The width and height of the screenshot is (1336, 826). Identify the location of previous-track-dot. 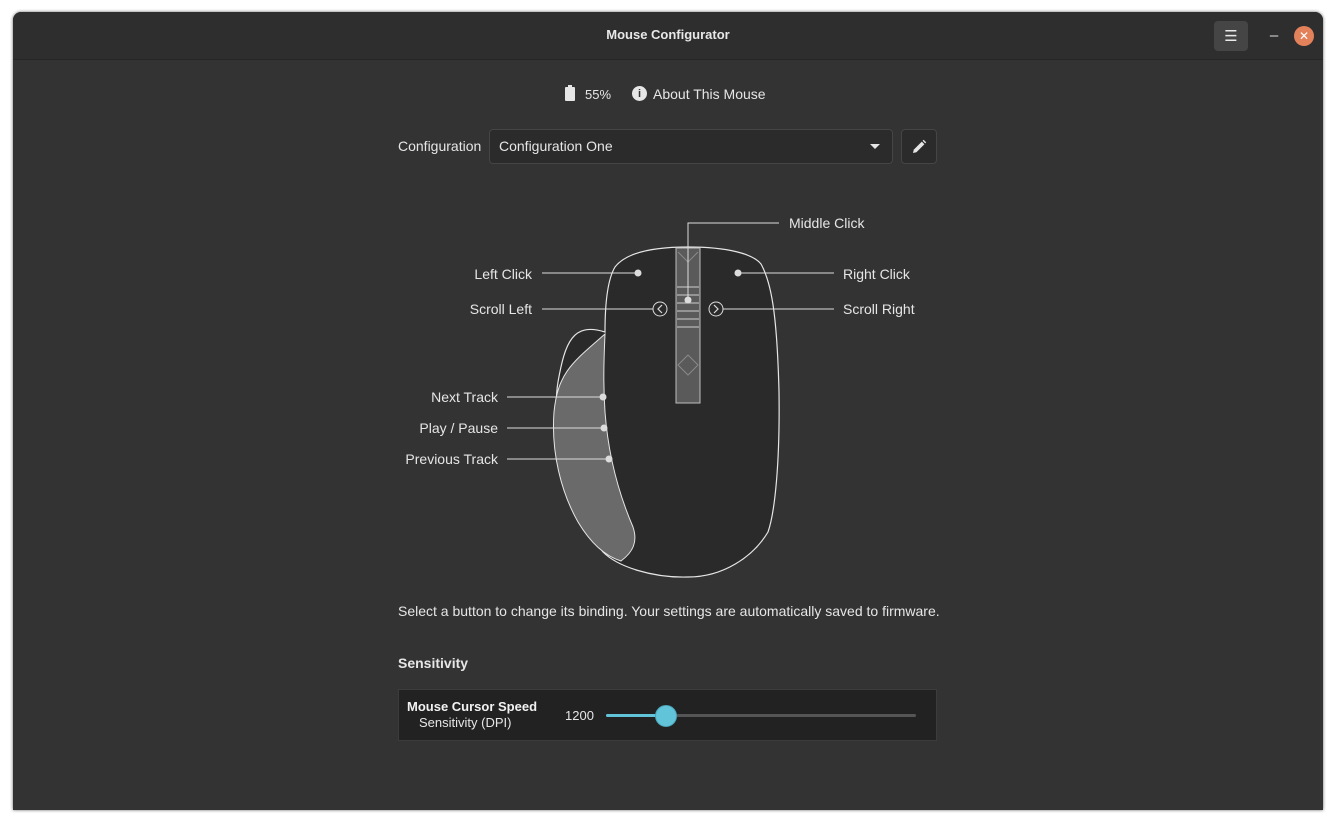
(609, 459).